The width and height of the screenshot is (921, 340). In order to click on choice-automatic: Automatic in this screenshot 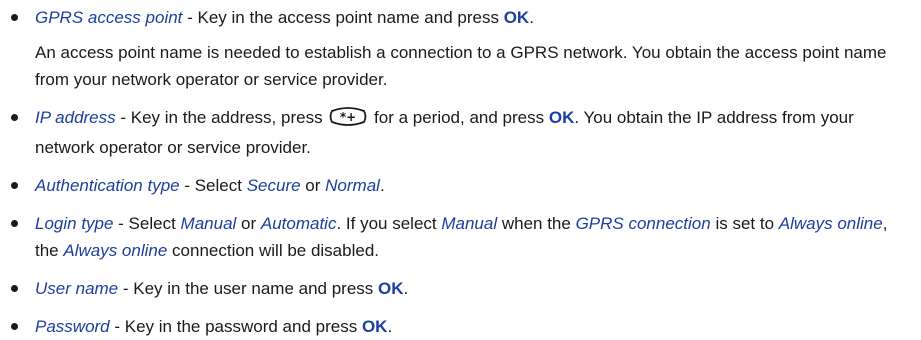, I will do `click(298, 223)`.